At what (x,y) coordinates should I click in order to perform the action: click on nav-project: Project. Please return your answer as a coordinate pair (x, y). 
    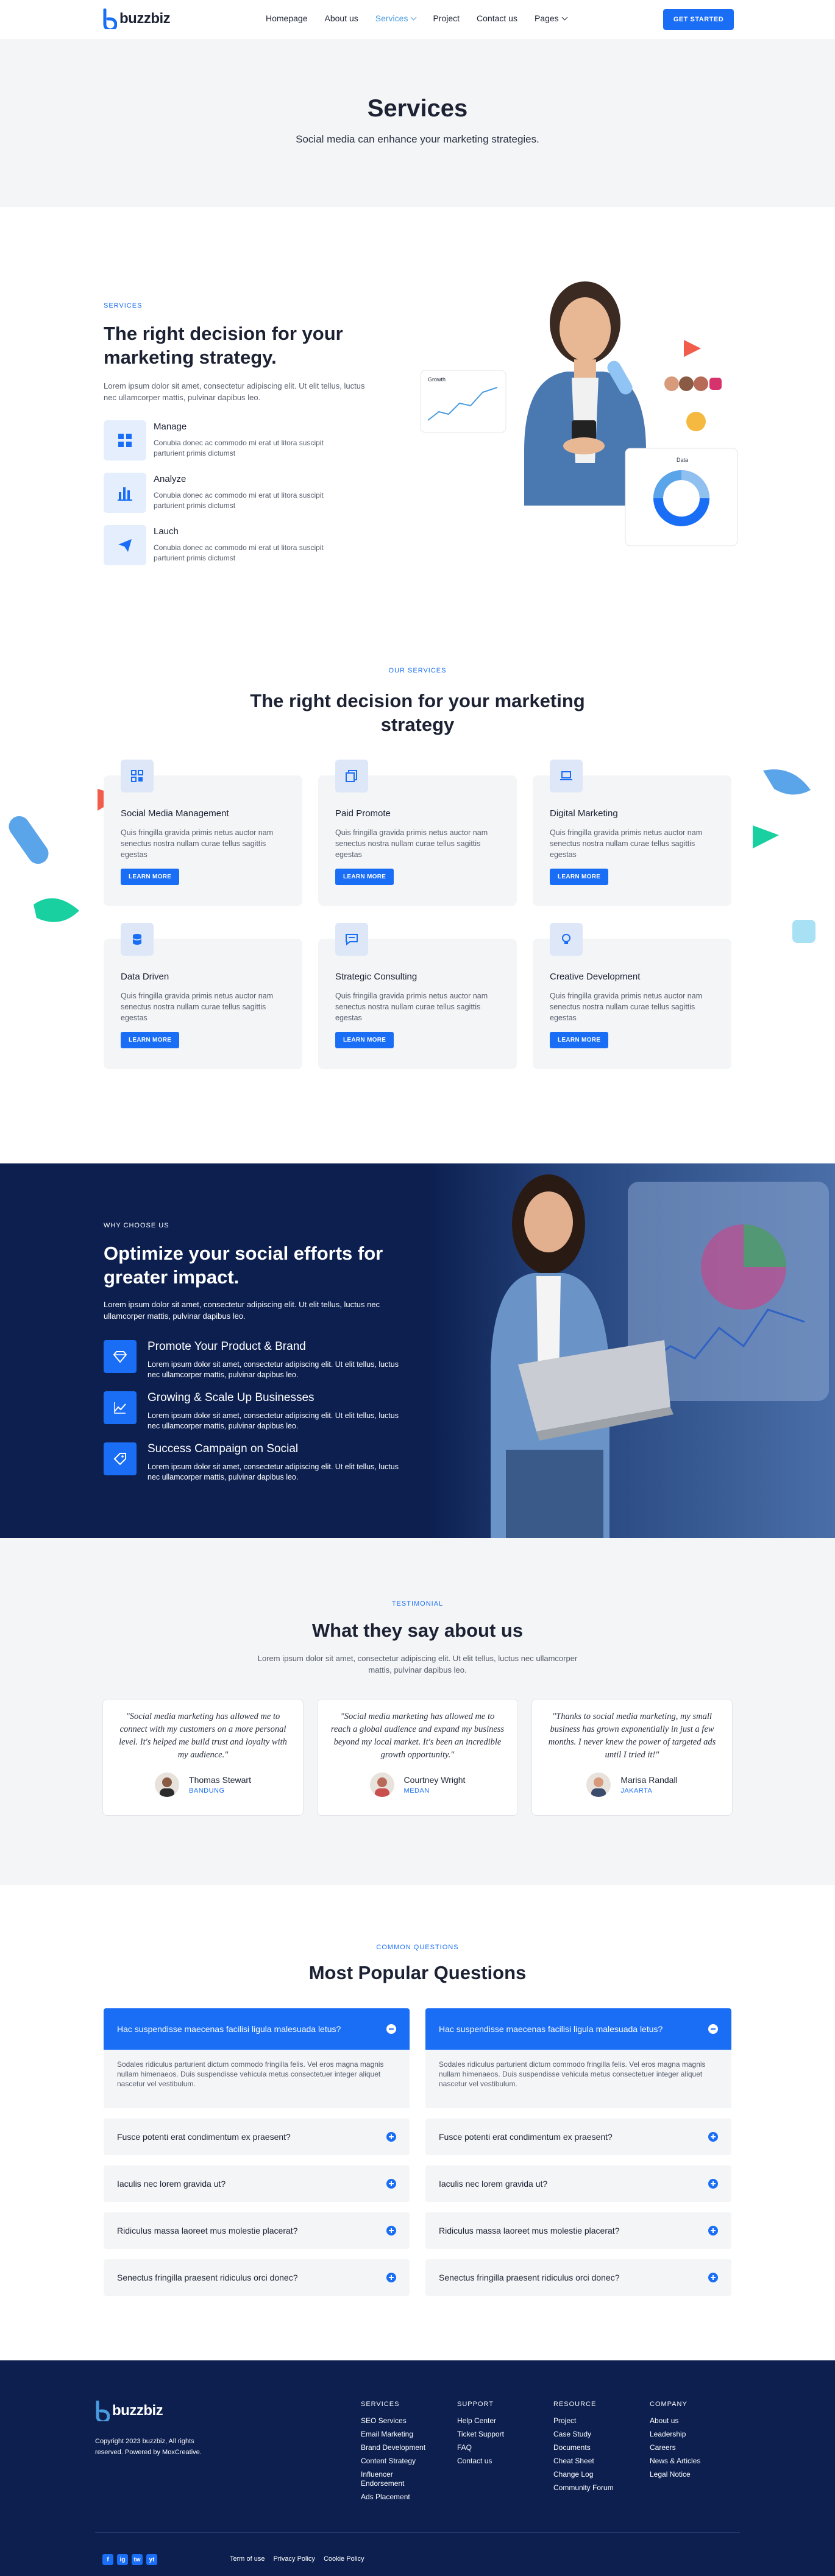
    Looking at the image, I should click on (446, 18).